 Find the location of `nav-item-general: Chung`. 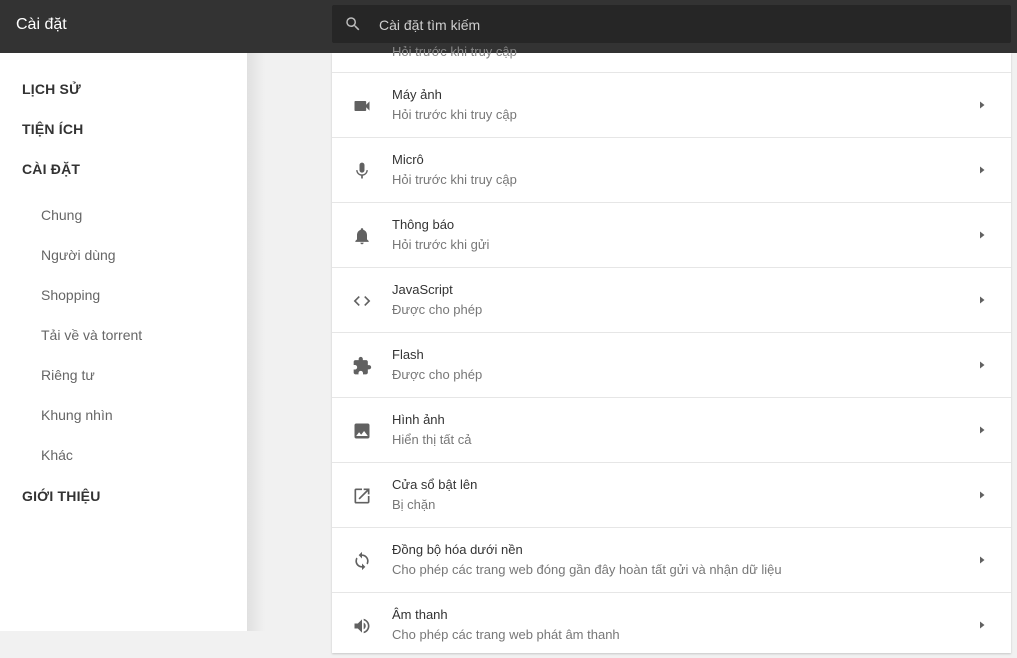

nav-item-general: Chung is located at coordinates (61, 215).